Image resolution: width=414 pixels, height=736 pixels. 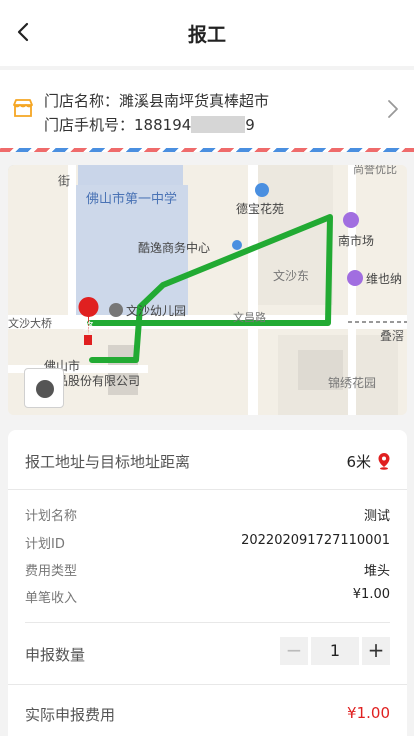 What do you see at coordinates (174, 247) in the screenshot?
I see `map-label-business: 酷逸商务中心` at bounding box center [174, 247].